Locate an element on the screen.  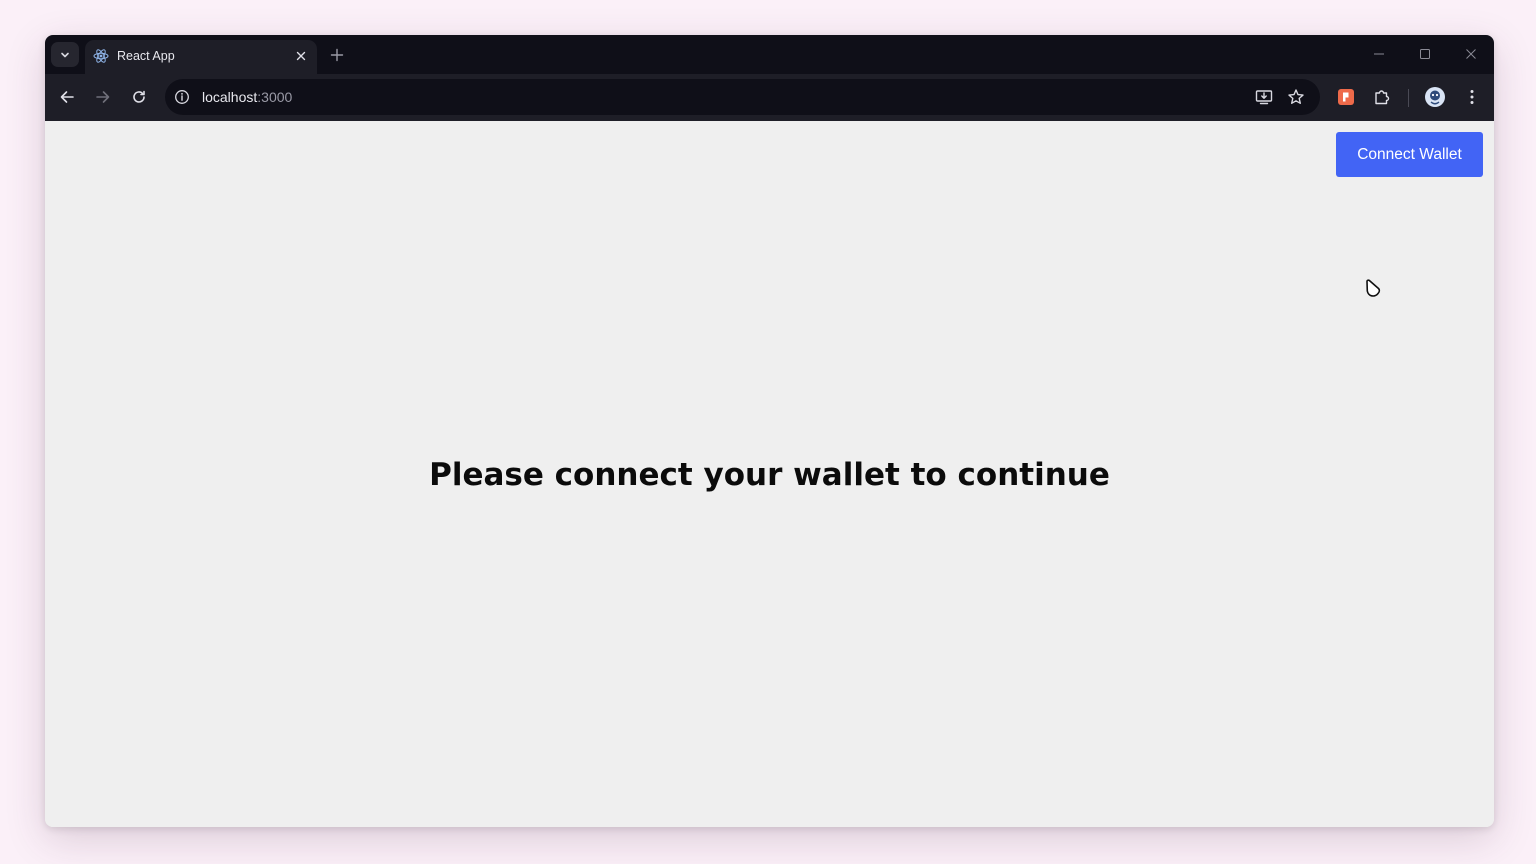
url-host: localhost is located at coordinates (230, 97).